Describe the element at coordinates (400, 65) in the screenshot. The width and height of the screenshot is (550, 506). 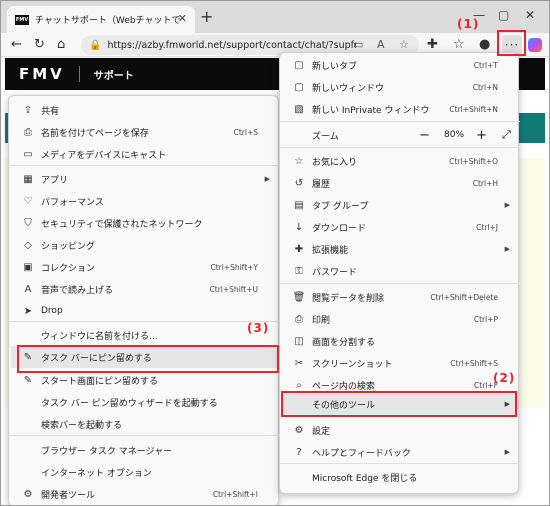
I see `right-item: ▢ 新しいタブ Ctrl+T` at that location.